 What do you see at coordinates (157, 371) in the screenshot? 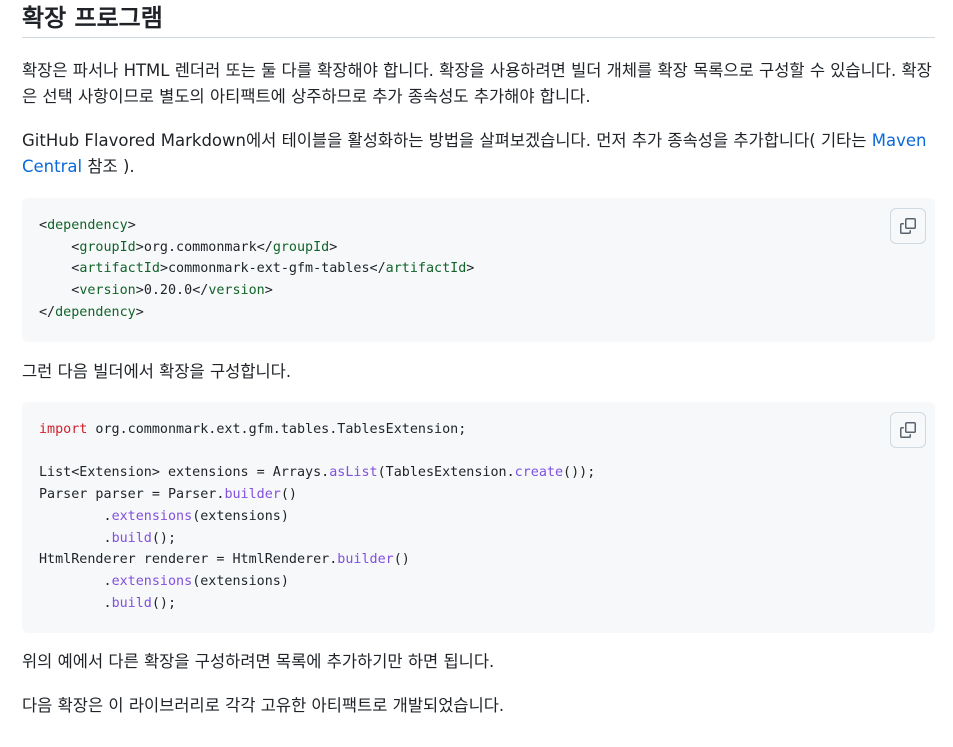
I see `configure-paragraph: 그런 다음 빌더에서 확장을 구성합니다.` at bounding box center [157, 371].